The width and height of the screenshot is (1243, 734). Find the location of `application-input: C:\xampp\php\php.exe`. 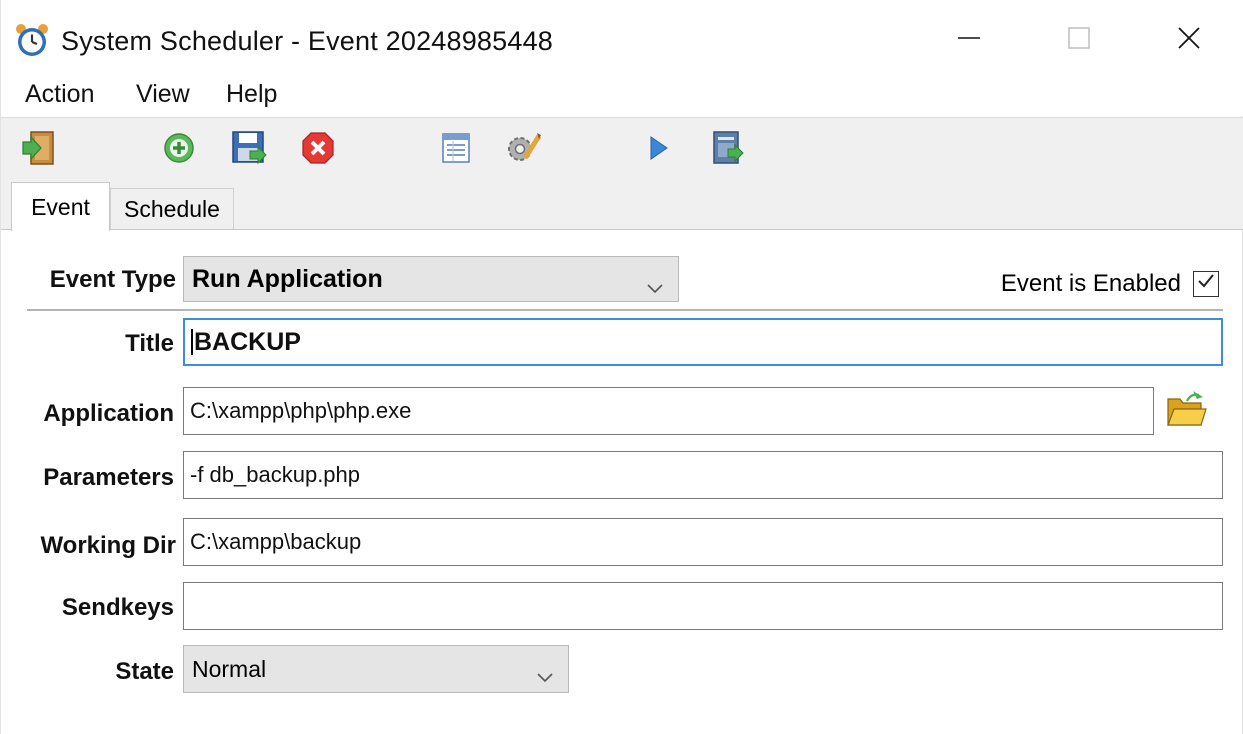

application-input: C:\xampp\php\php.exe is located at coordinates (668, 411).